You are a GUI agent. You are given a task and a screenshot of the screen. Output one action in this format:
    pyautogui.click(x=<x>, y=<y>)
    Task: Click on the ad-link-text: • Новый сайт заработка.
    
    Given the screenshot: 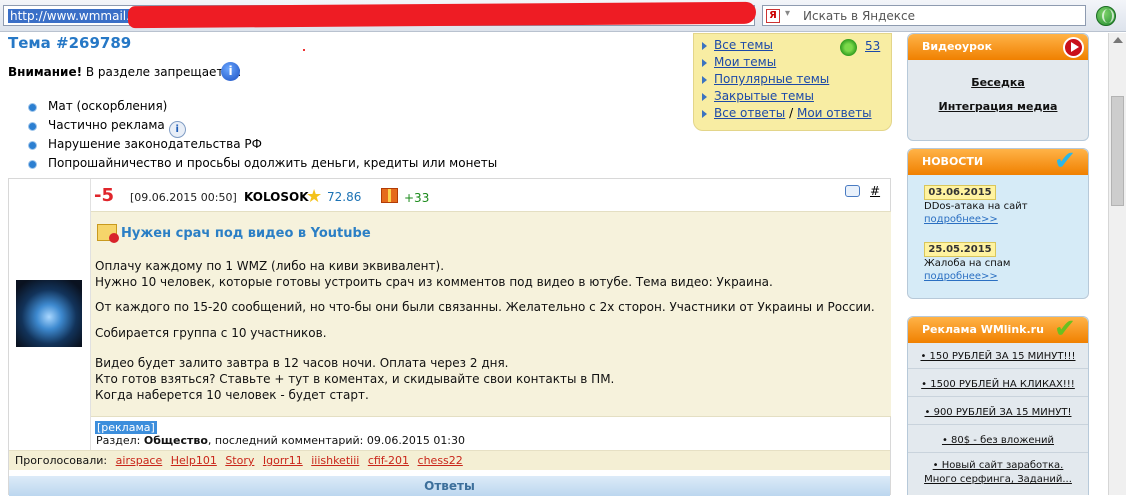 What is the action you would take?
    pyautogui.click(x=998, y=465)
    